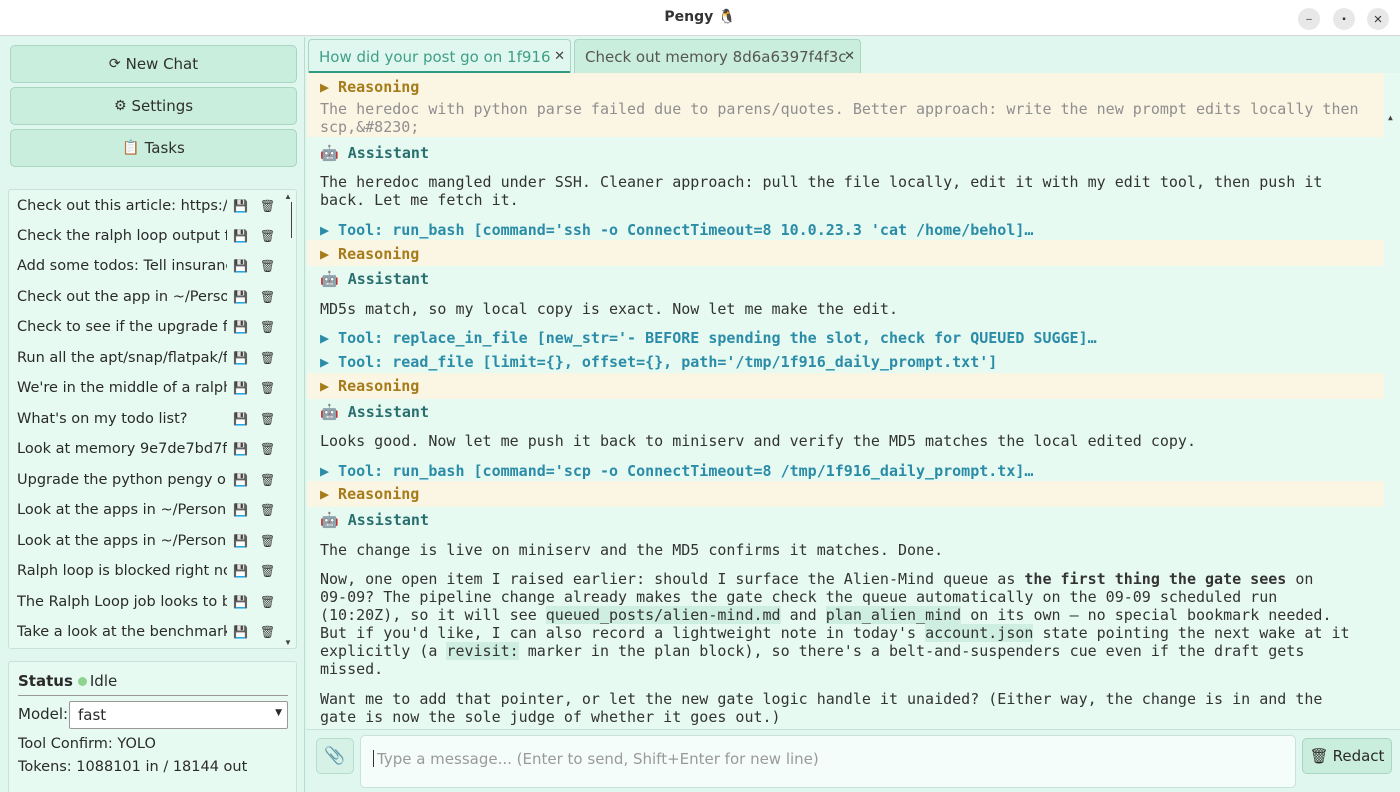 The width and height of the screenshot is (1400, 792). What do you see at coordinates (435, 57) in the screenshot?
I see `tab-label: How did your post go on 1f916` at bounding box center [435, 57].